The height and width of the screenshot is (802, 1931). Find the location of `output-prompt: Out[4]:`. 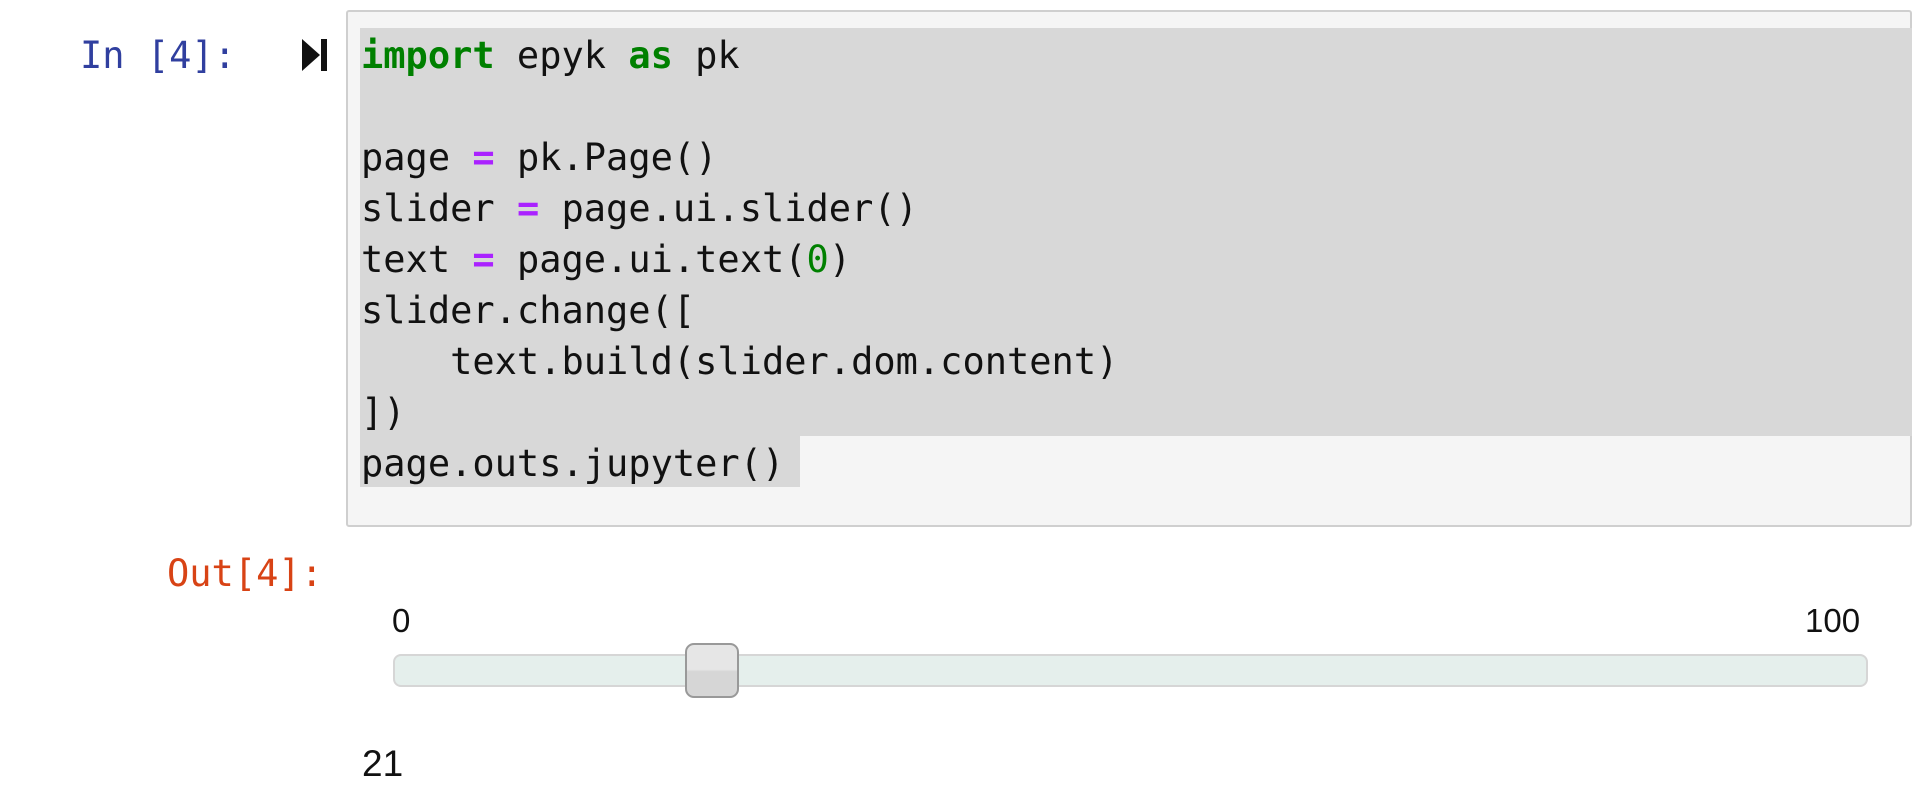

output-prompt: Out[4]: is located at coordinates (245, 573).